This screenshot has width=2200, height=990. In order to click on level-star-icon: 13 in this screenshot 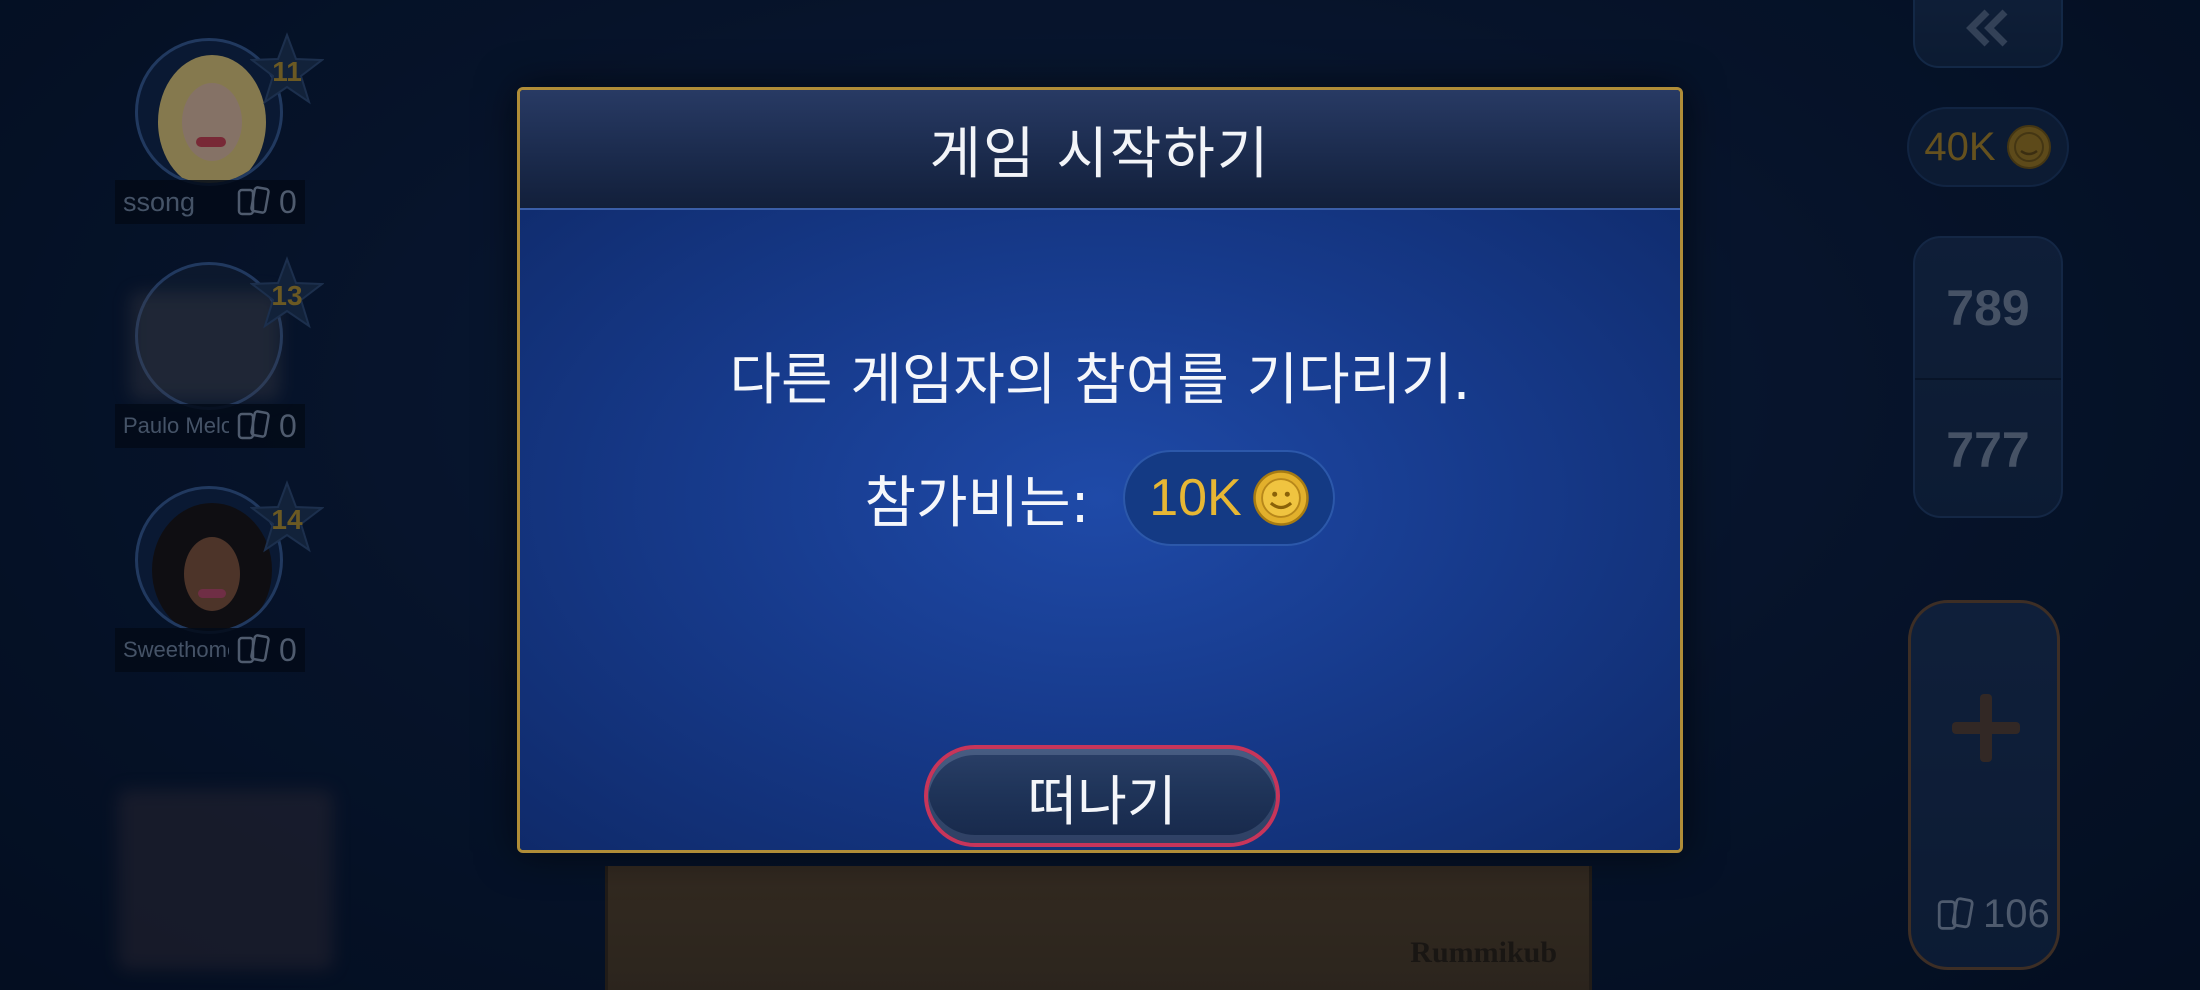, I will do `click(287, 293)`.